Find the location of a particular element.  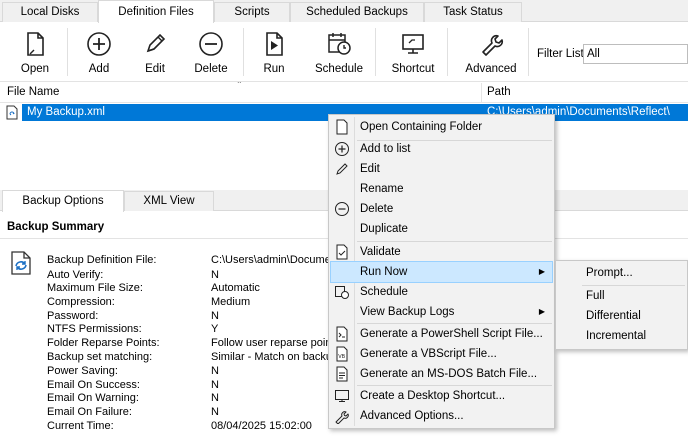

tab-local-disks: Local Disks is located at coordinates (50, 12).